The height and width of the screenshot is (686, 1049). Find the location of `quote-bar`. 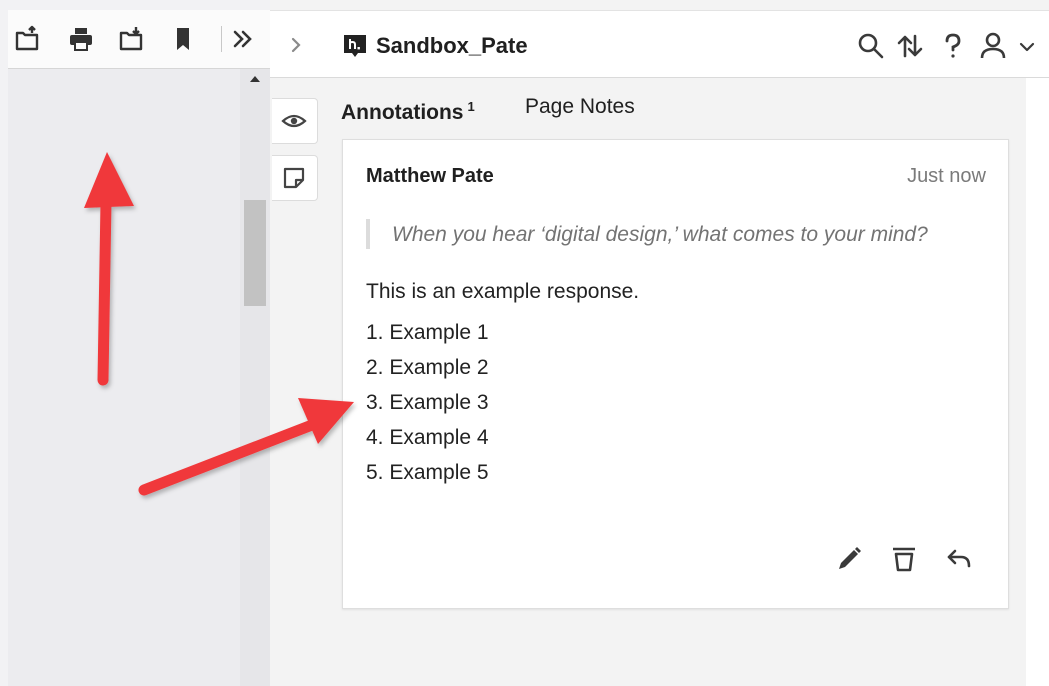

quote-bar is located at coordinates (368, 234).